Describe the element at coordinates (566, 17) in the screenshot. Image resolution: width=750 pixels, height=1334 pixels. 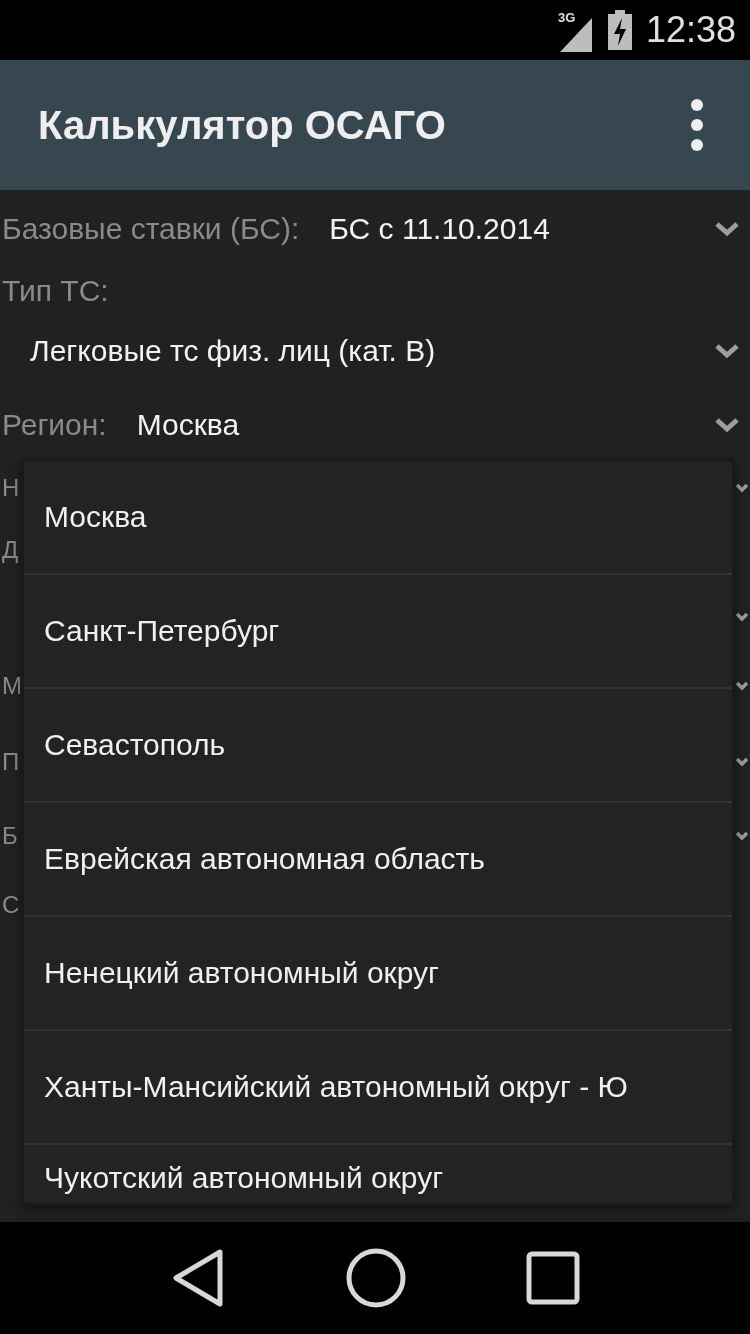
I see `network-label: 3G` at that location.